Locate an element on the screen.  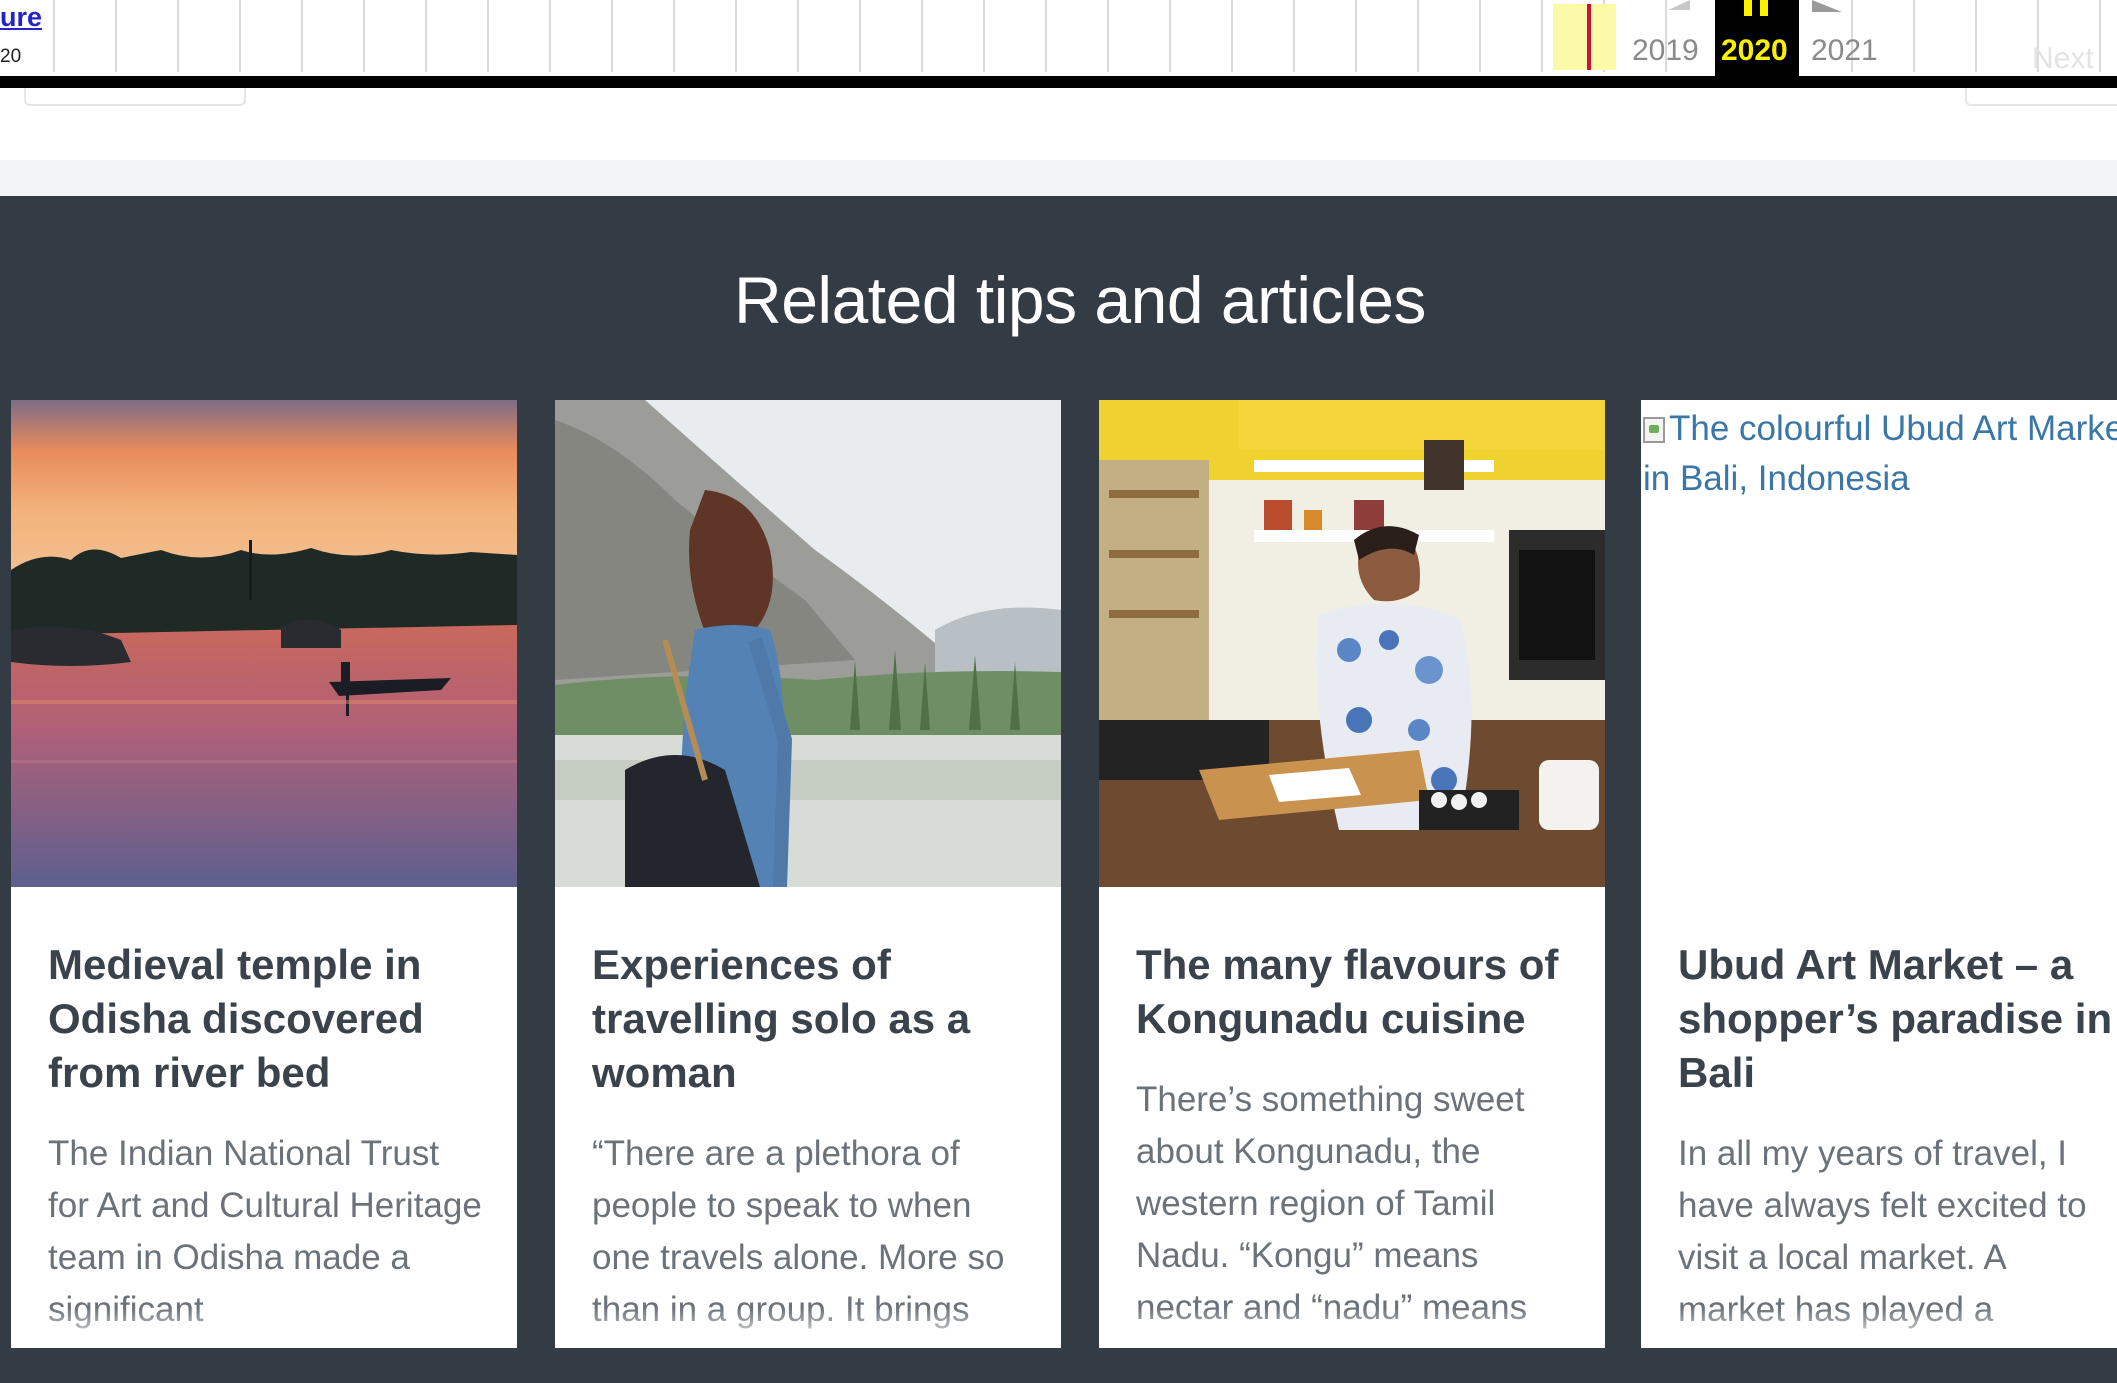
year-prev: 2019 is located at coordinates (1665, 51).